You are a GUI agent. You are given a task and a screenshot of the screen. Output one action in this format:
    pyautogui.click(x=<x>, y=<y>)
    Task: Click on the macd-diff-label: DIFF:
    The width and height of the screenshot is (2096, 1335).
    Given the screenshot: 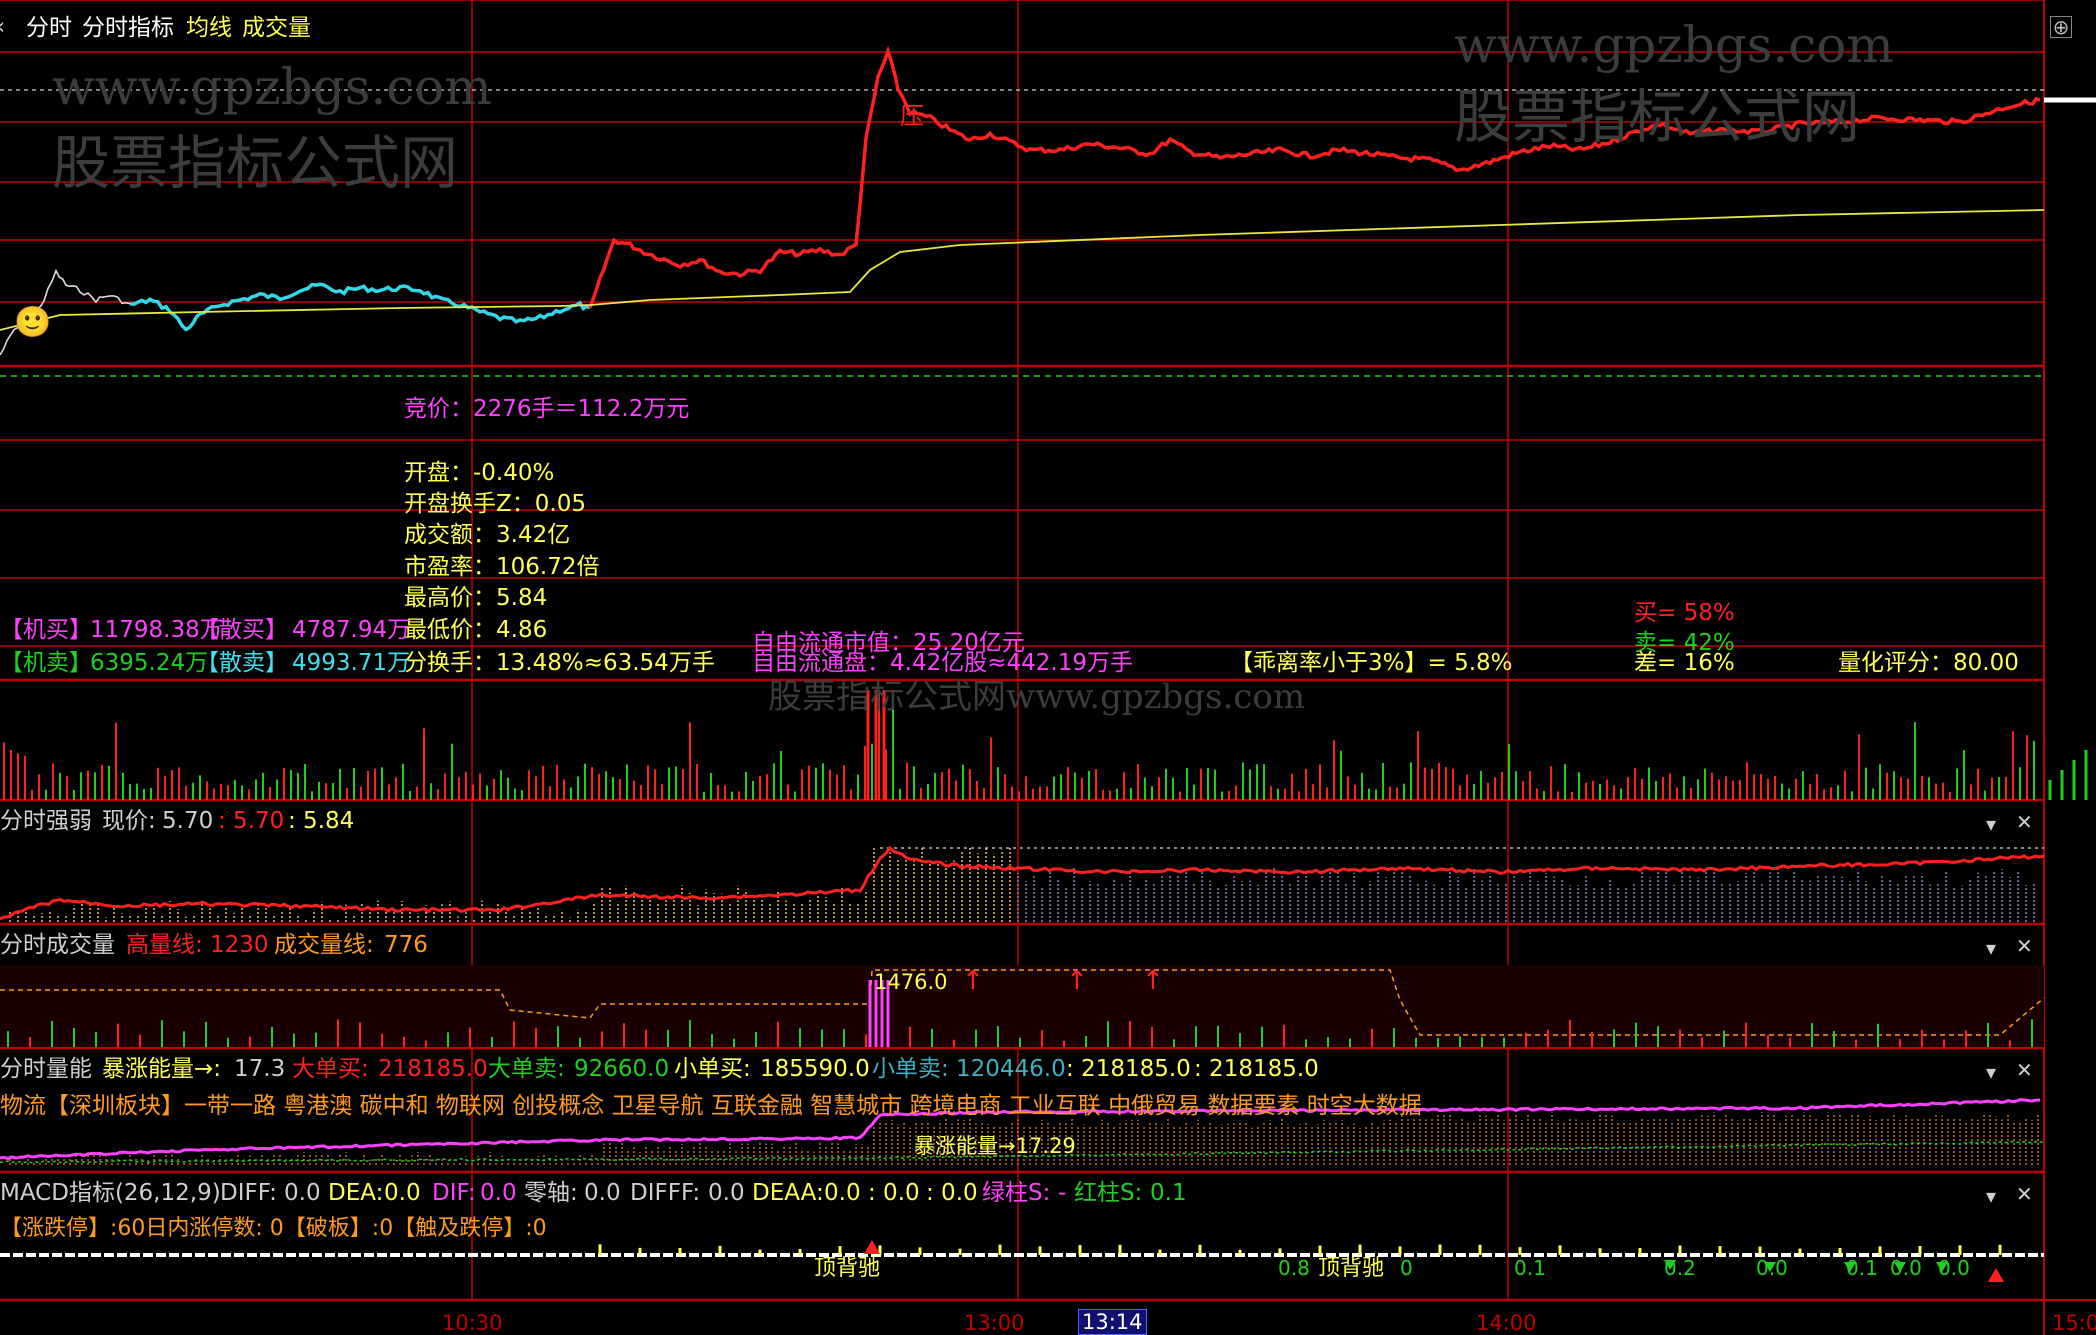 What is the action you would take?
    pyautogui.click(x=248, y=1193)
    